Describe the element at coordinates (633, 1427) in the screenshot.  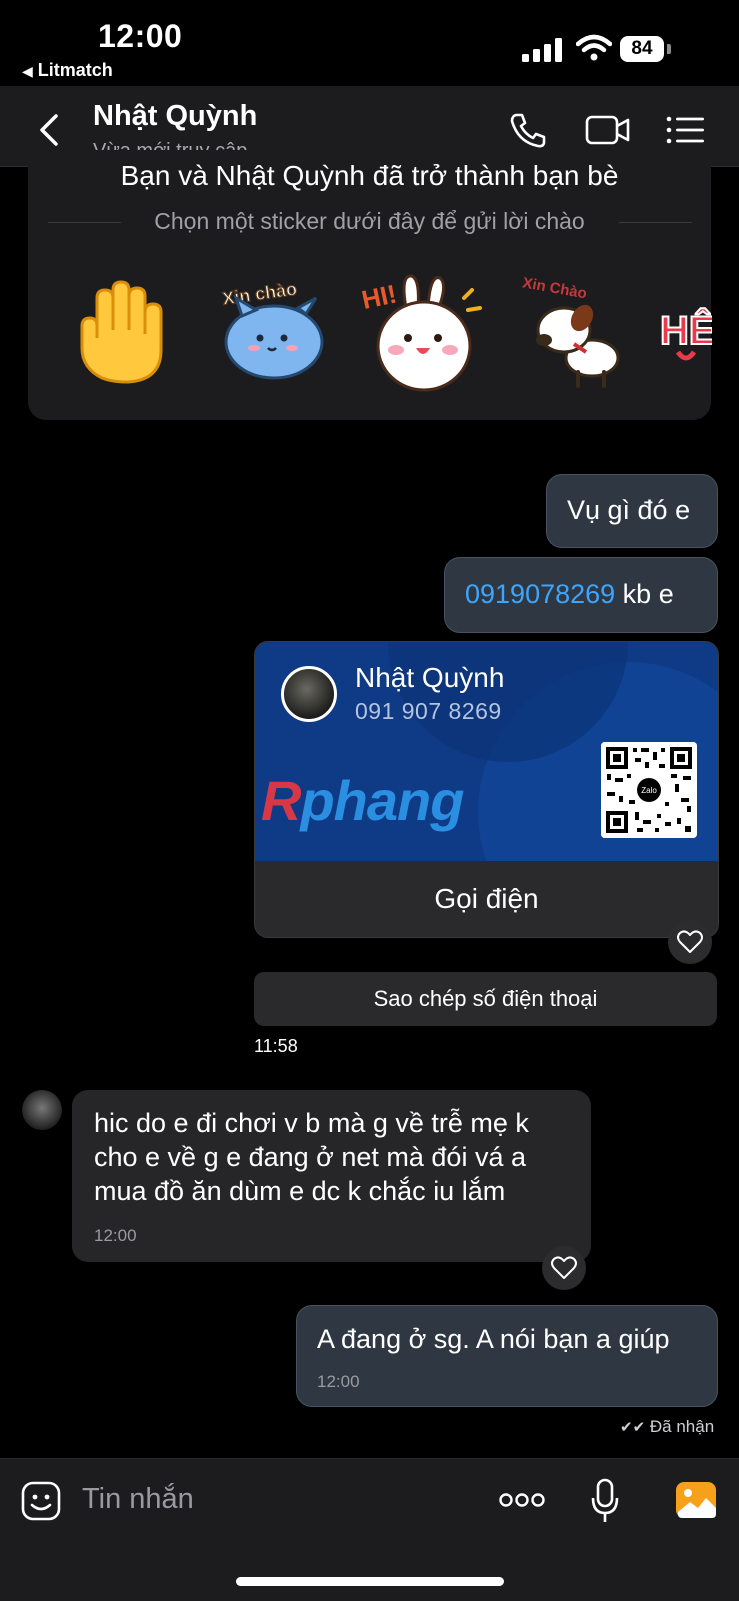
I see `double-check-icon: ✔✔` at that location.